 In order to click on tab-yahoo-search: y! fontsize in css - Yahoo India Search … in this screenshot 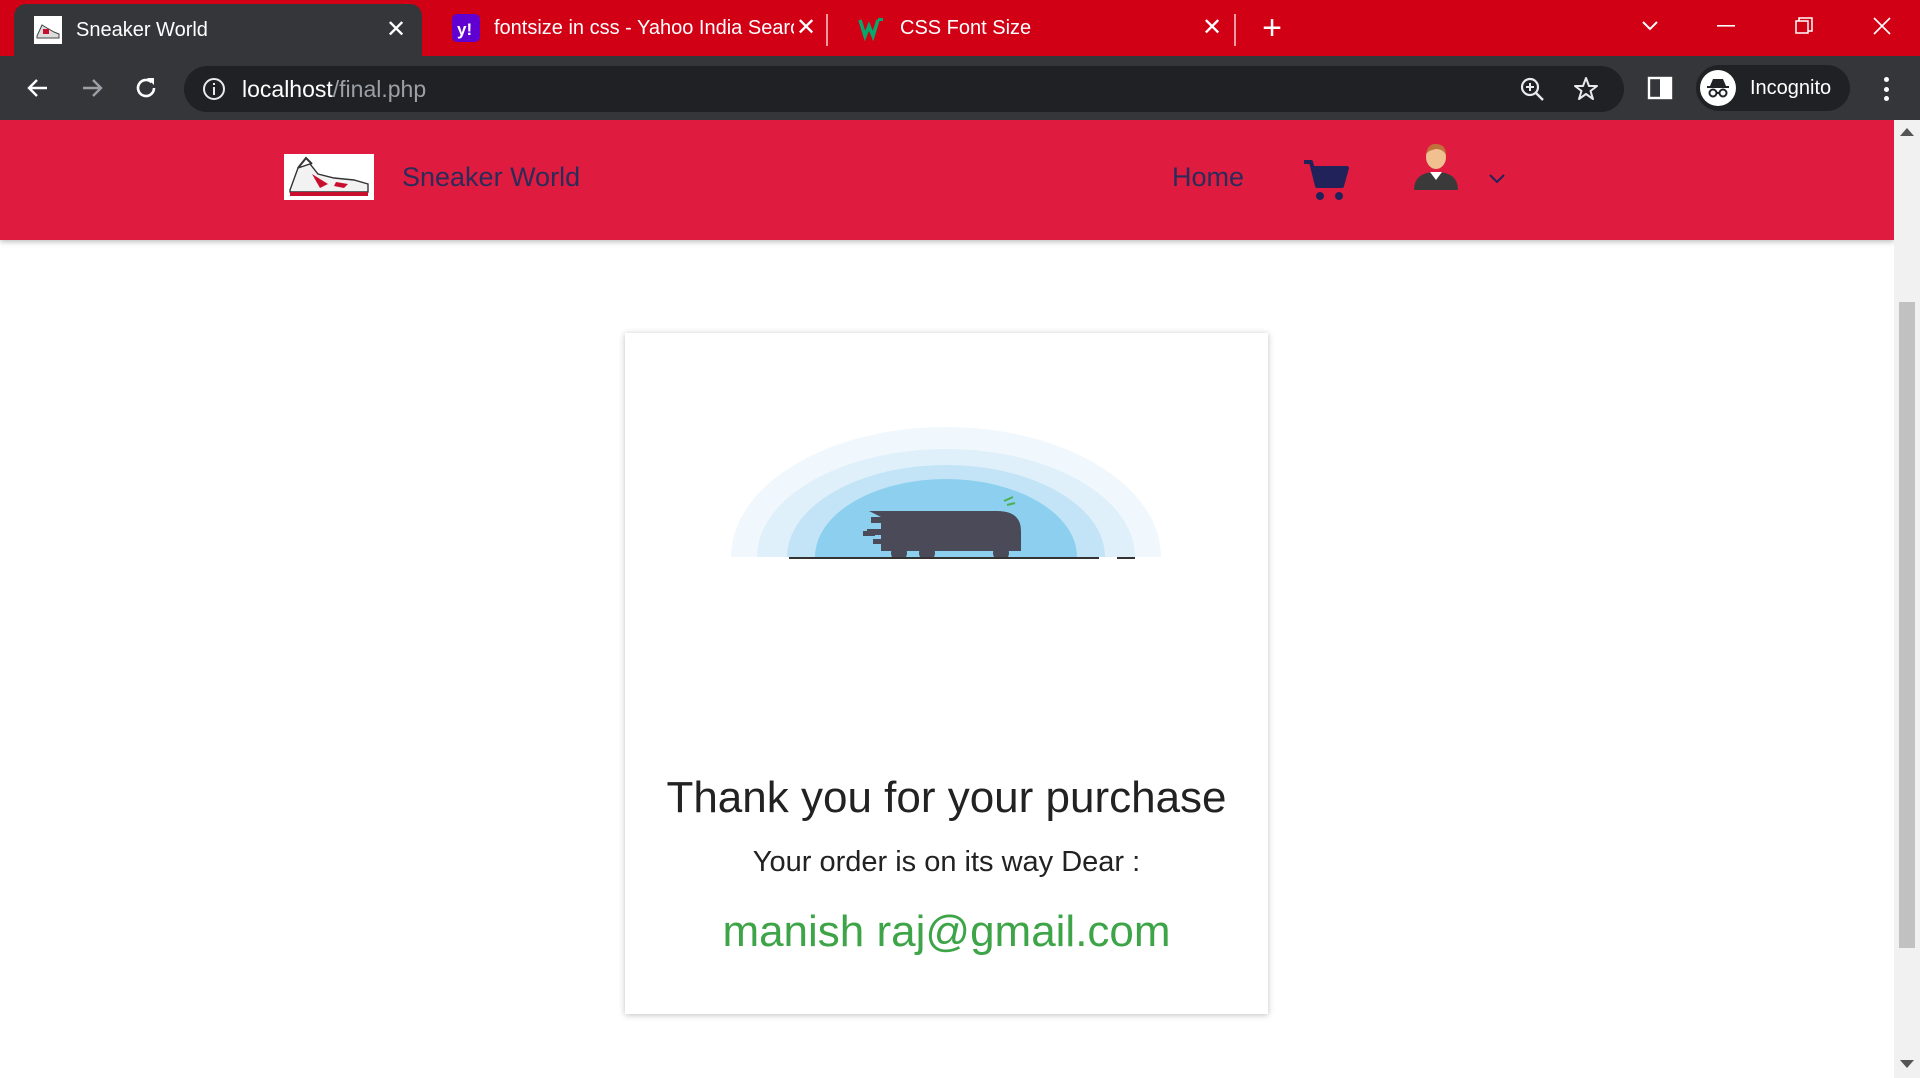, I will do `click(632, 28)`.